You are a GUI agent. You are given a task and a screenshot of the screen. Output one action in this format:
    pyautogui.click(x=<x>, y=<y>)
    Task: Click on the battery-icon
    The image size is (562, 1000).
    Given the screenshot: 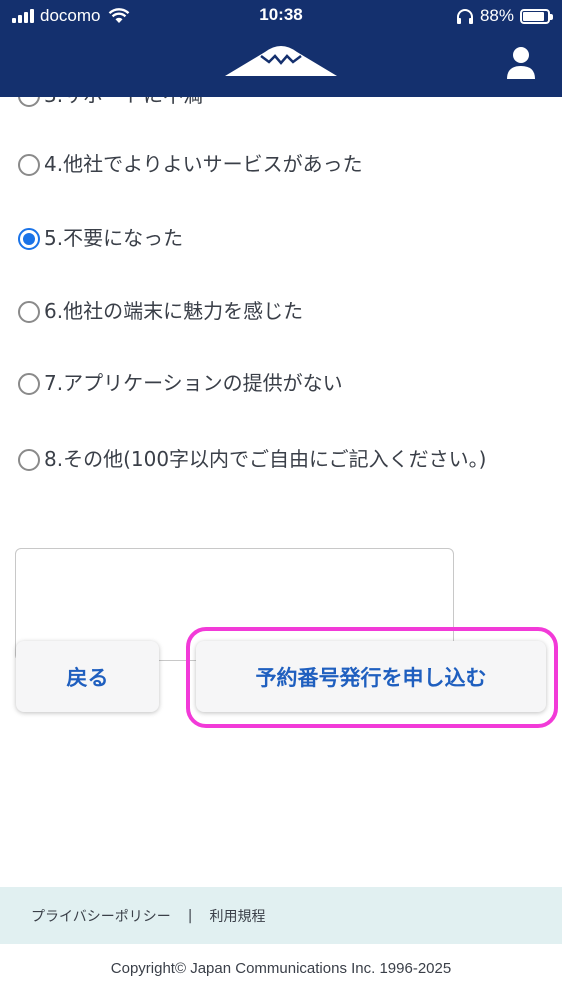 What is the action you would take?
    pyautogui.click(x=536, y=16)
    